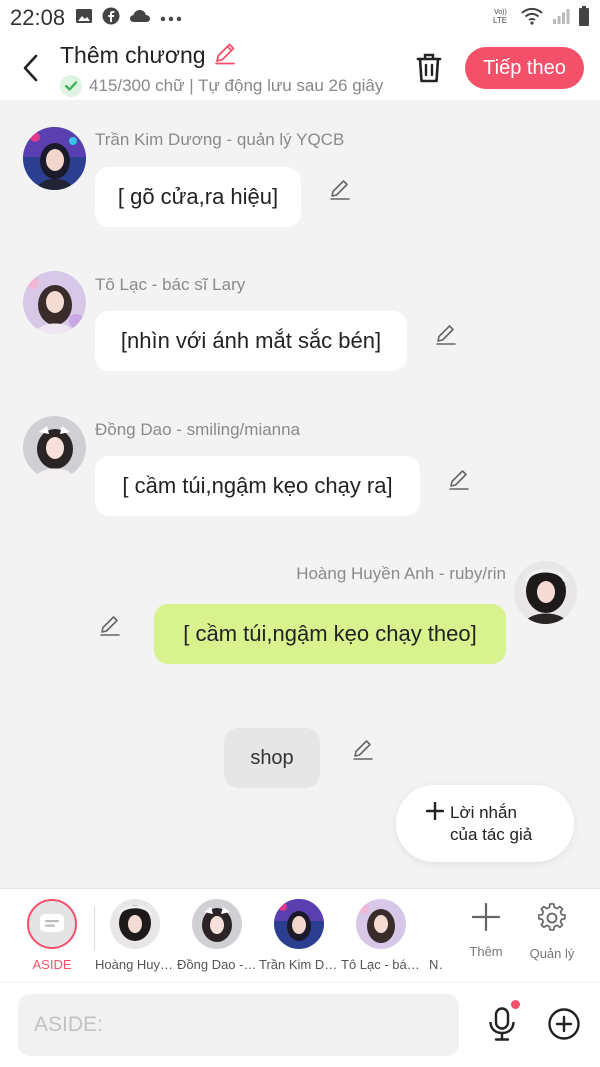 The height and width of the screenshot is (1067, 600). I want to click on message-bubble: [ cầm túi,ngậm kẹo chạy ra], so click(257, 486).